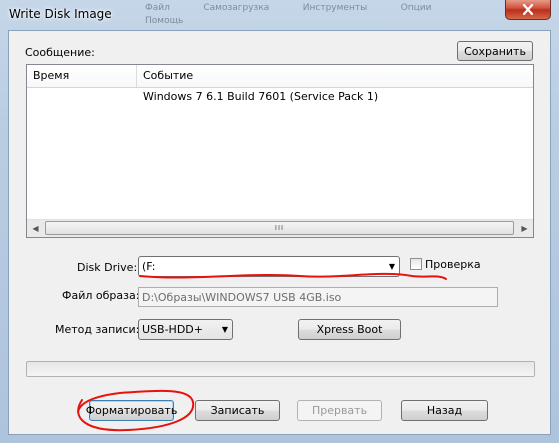 The height and width of the screenshot is (443, 559). I want to click on image-file-value: D:\Образы\WINDOWS7 USB 4GB.iso, so click(242, 297).